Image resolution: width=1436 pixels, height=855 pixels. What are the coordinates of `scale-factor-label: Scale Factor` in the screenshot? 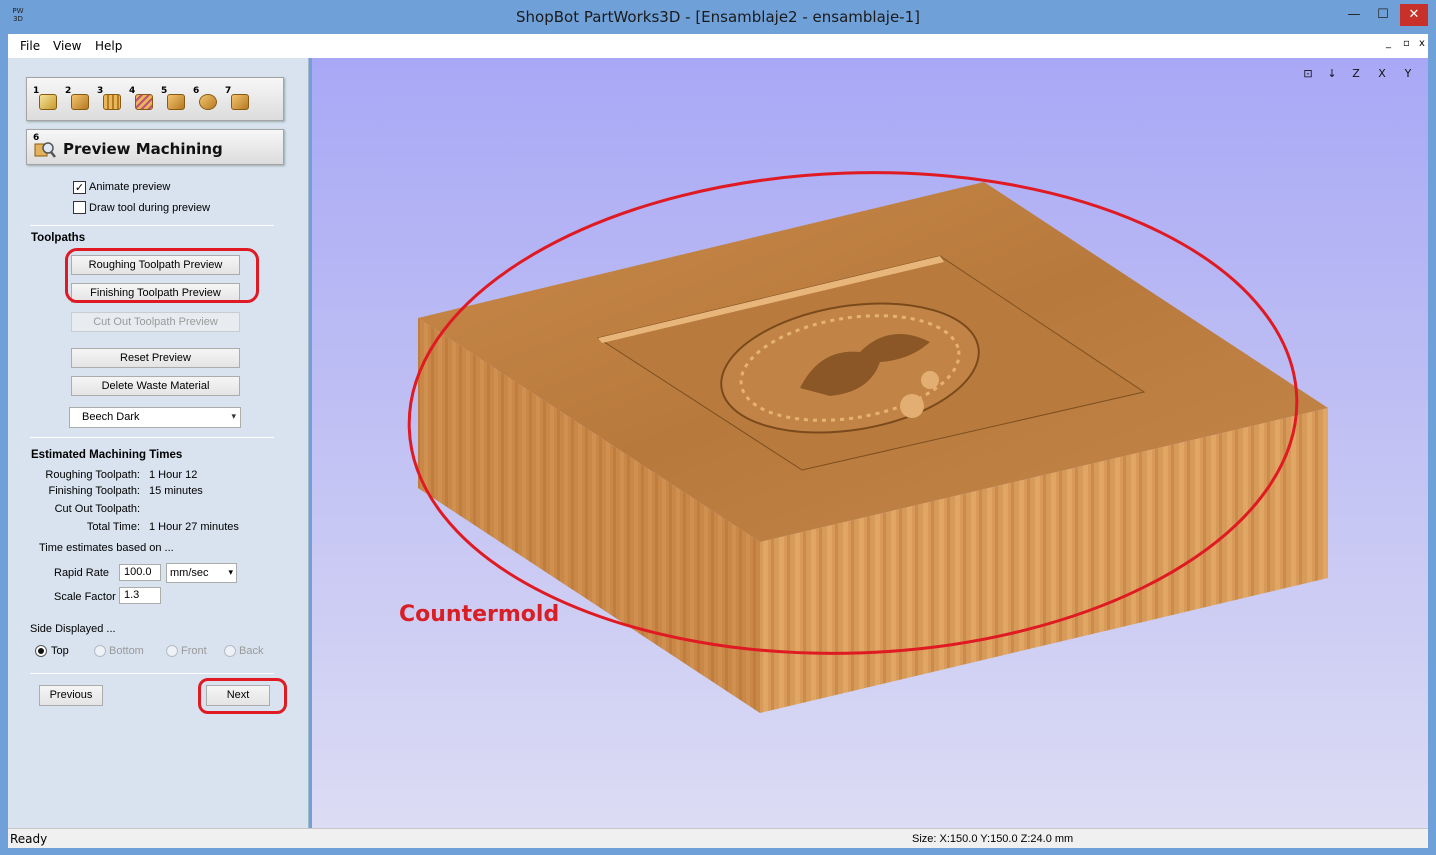 It's located at (85, 597).